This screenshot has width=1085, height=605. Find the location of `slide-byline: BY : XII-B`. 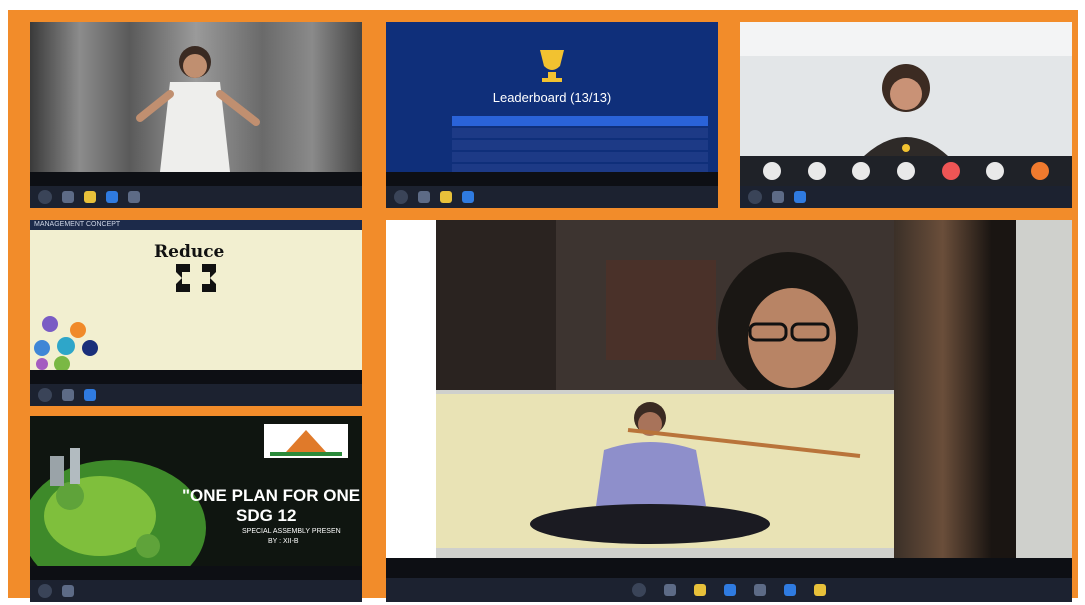

slide-byline: BY : XII-B is located at coordinates (283, 541).